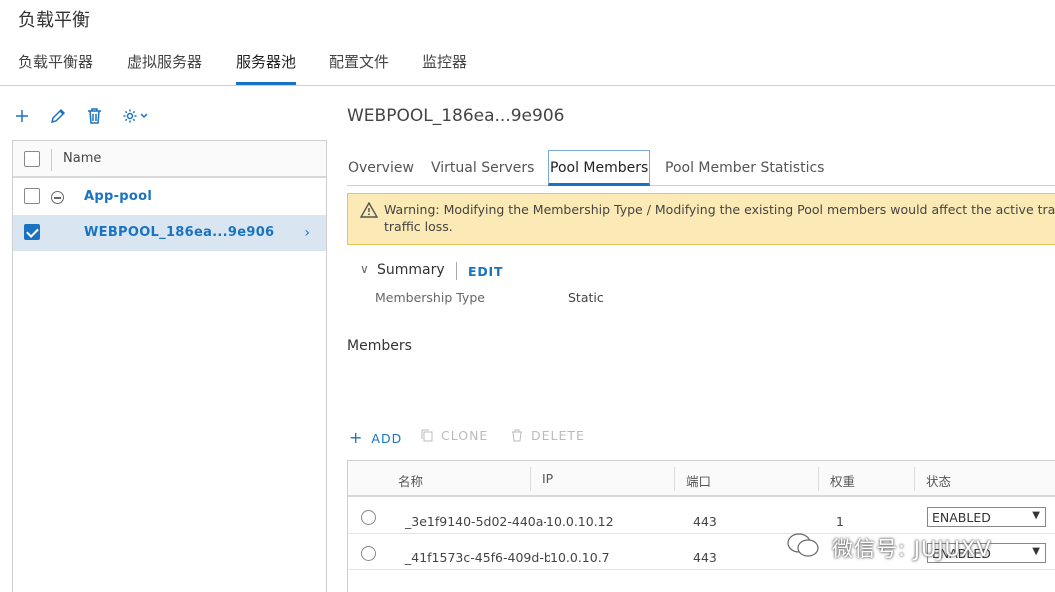 The height and width of the screenshot is (592, 1055). I want to click on pencil-icon, so click(58, 116).